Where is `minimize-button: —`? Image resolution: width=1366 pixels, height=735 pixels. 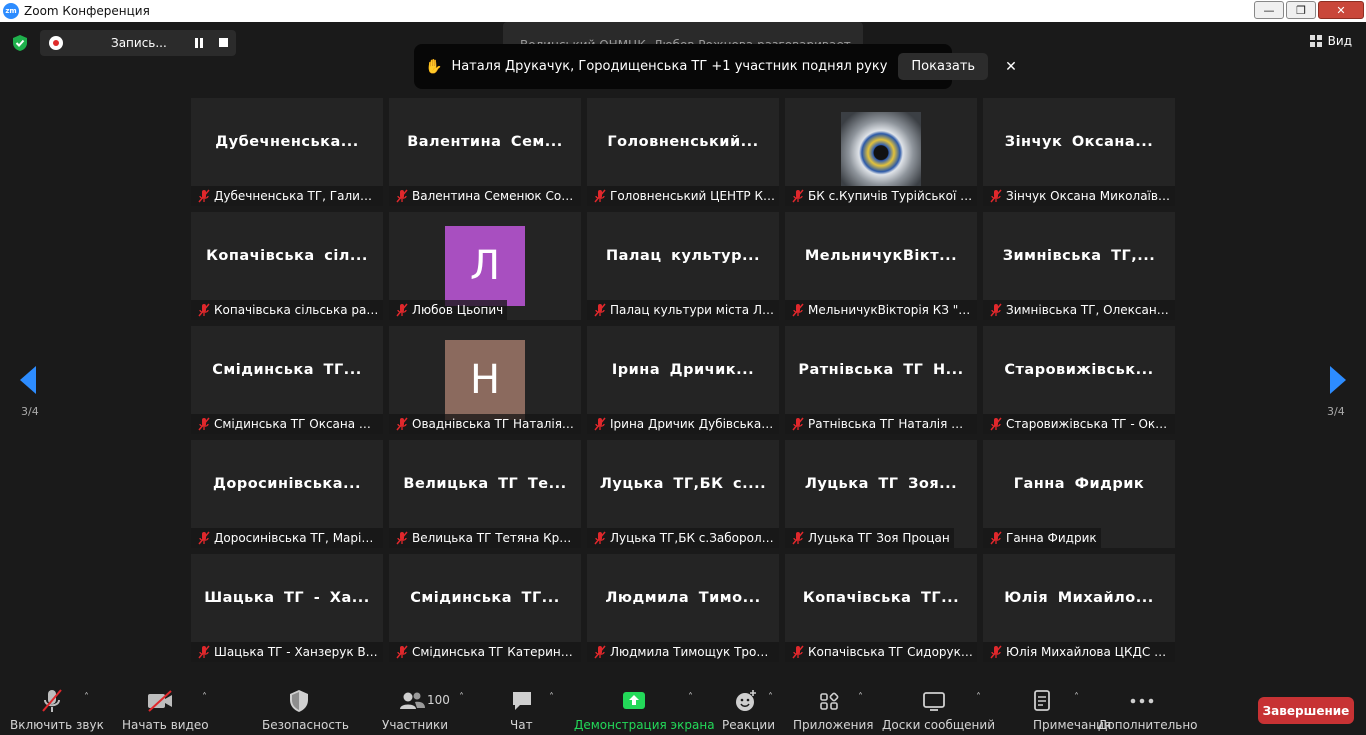
minimize-button: — is located at coordinates (1269, 10).